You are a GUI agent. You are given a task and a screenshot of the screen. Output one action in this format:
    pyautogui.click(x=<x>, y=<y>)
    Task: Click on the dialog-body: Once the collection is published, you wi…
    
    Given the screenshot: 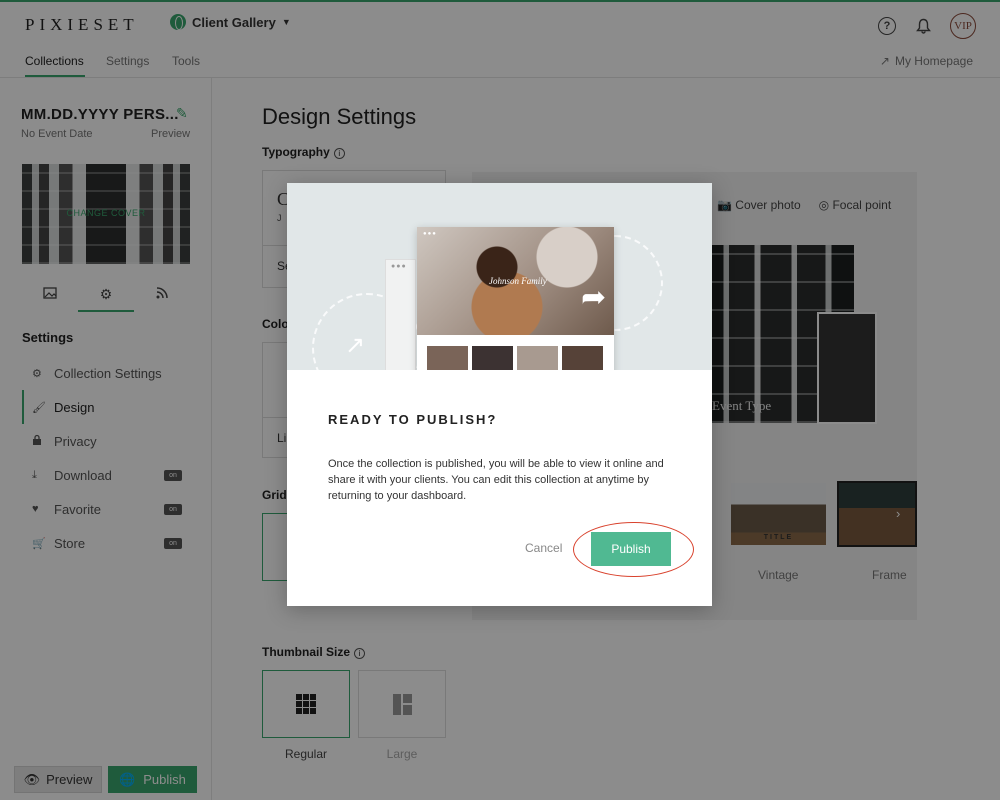 What is the action you would take?
    pyautogui.click(x=496, y=480)
    